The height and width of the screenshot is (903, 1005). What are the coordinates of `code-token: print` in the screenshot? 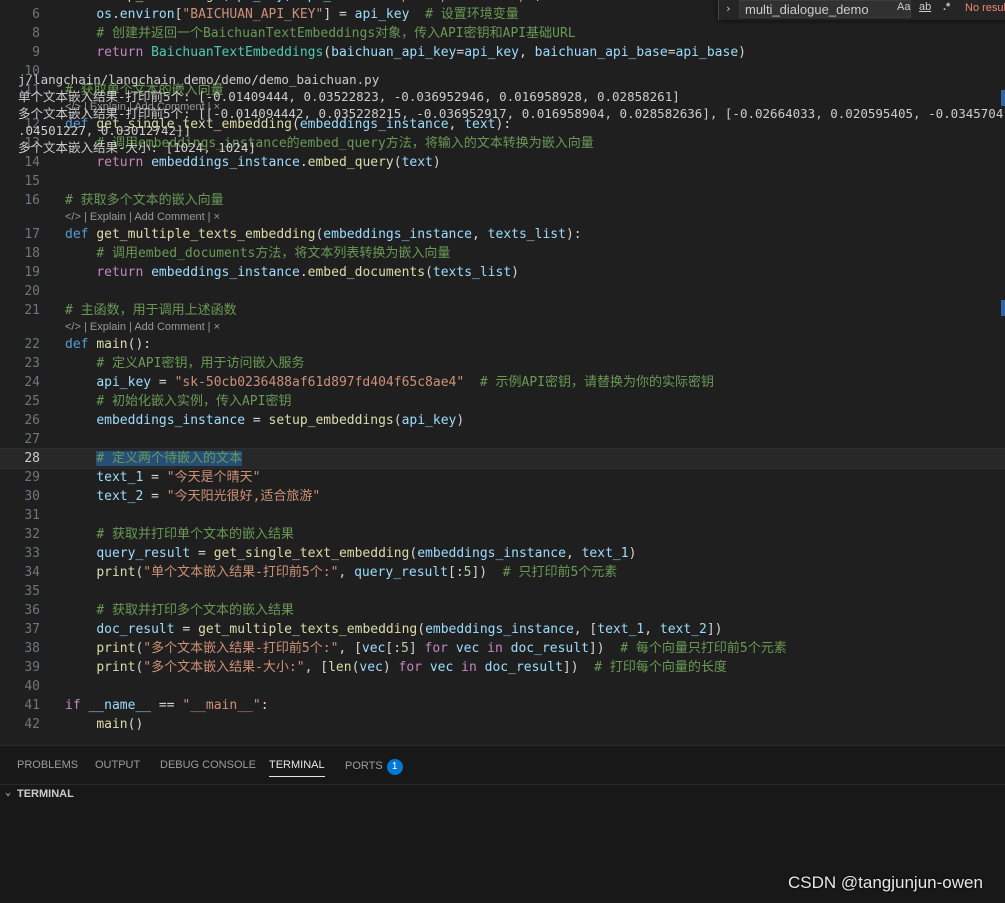 It's located at (116, 572).